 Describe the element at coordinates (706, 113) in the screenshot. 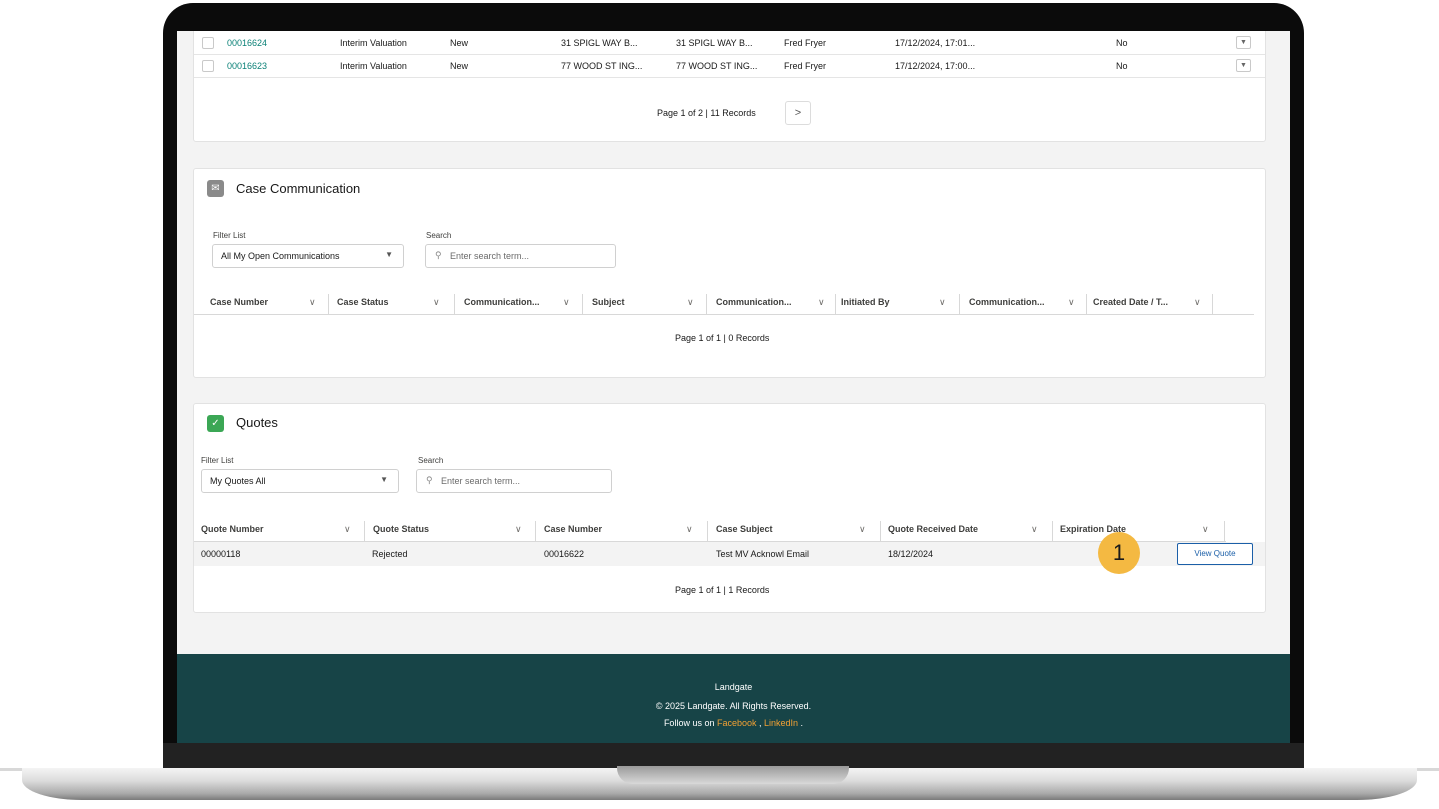

I see `pagination-text: Page 1 of 2 | 11 Records` at that location.